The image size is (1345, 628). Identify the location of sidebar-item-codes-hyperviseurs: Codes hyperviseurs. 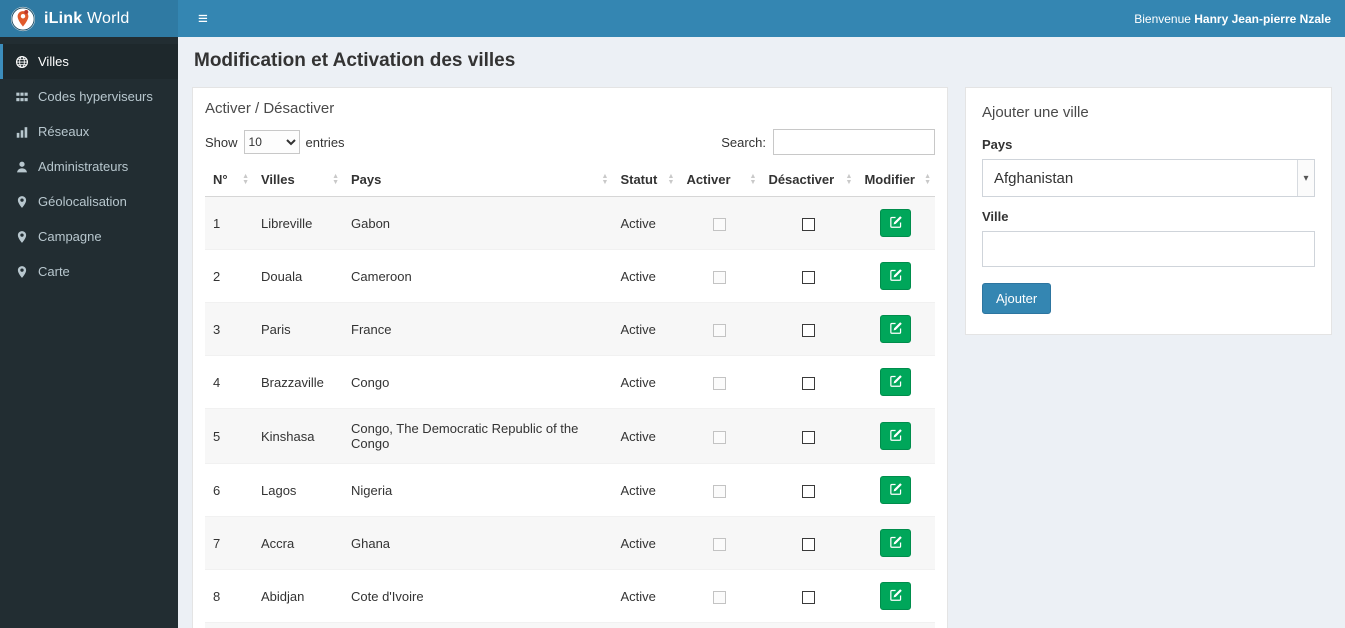
(89, 96).